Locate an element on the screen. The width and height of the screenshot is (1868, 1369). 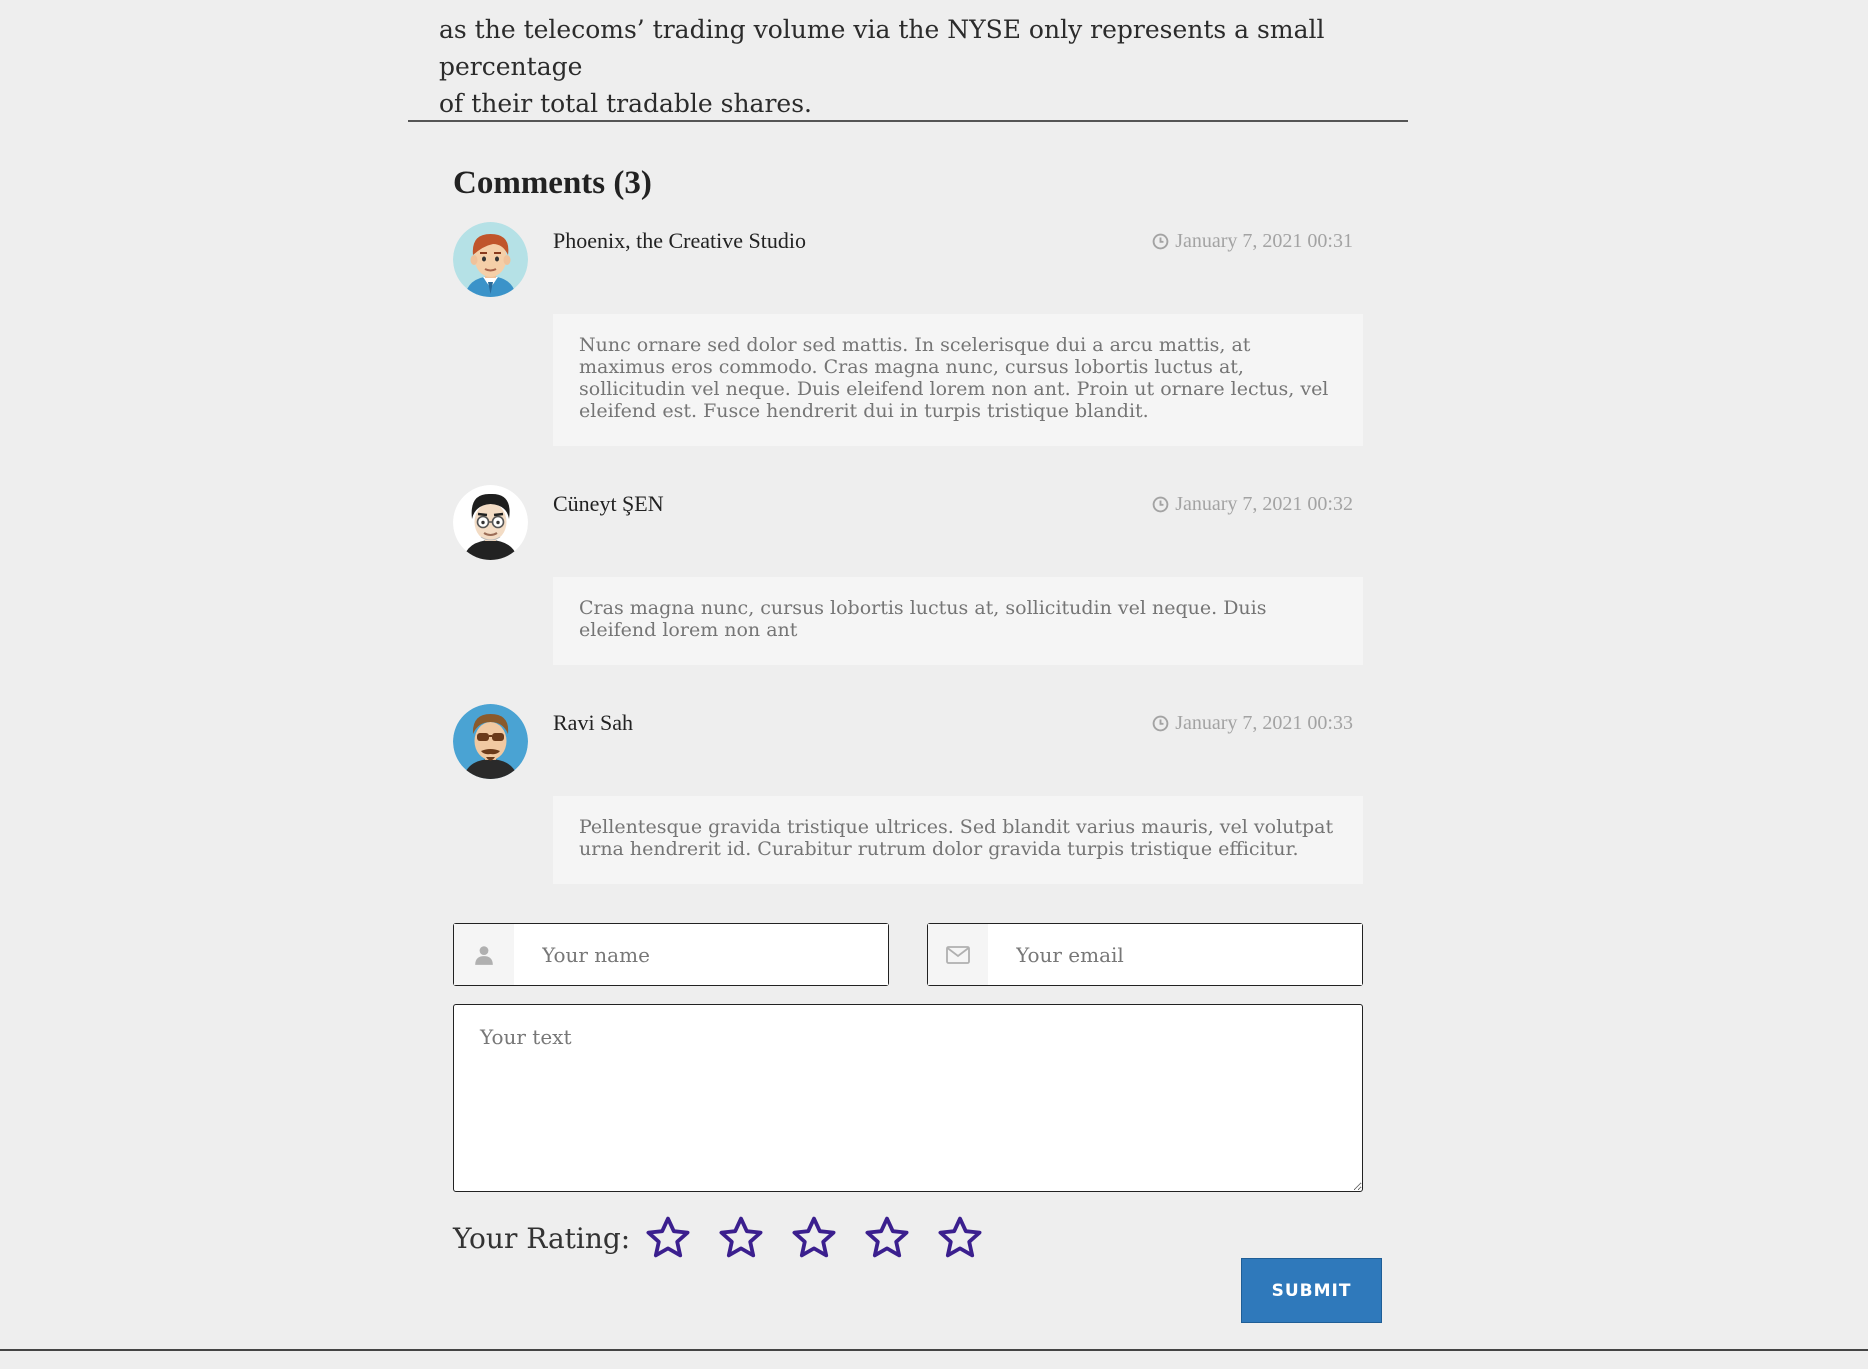
comment-date: January 7, 2021 00:33 is located at coordinates (1252, 723).